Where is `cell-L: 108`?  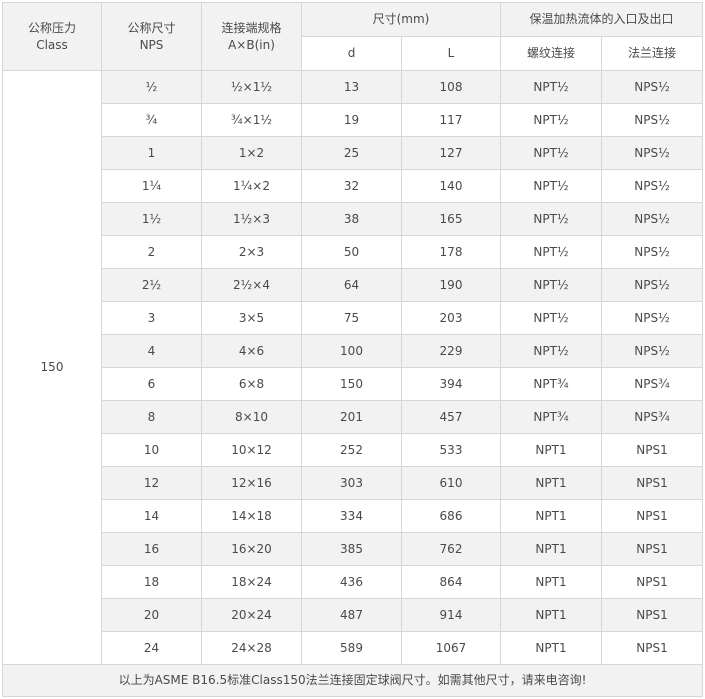
cell-L: 108 is located at coordinates (451, 87).